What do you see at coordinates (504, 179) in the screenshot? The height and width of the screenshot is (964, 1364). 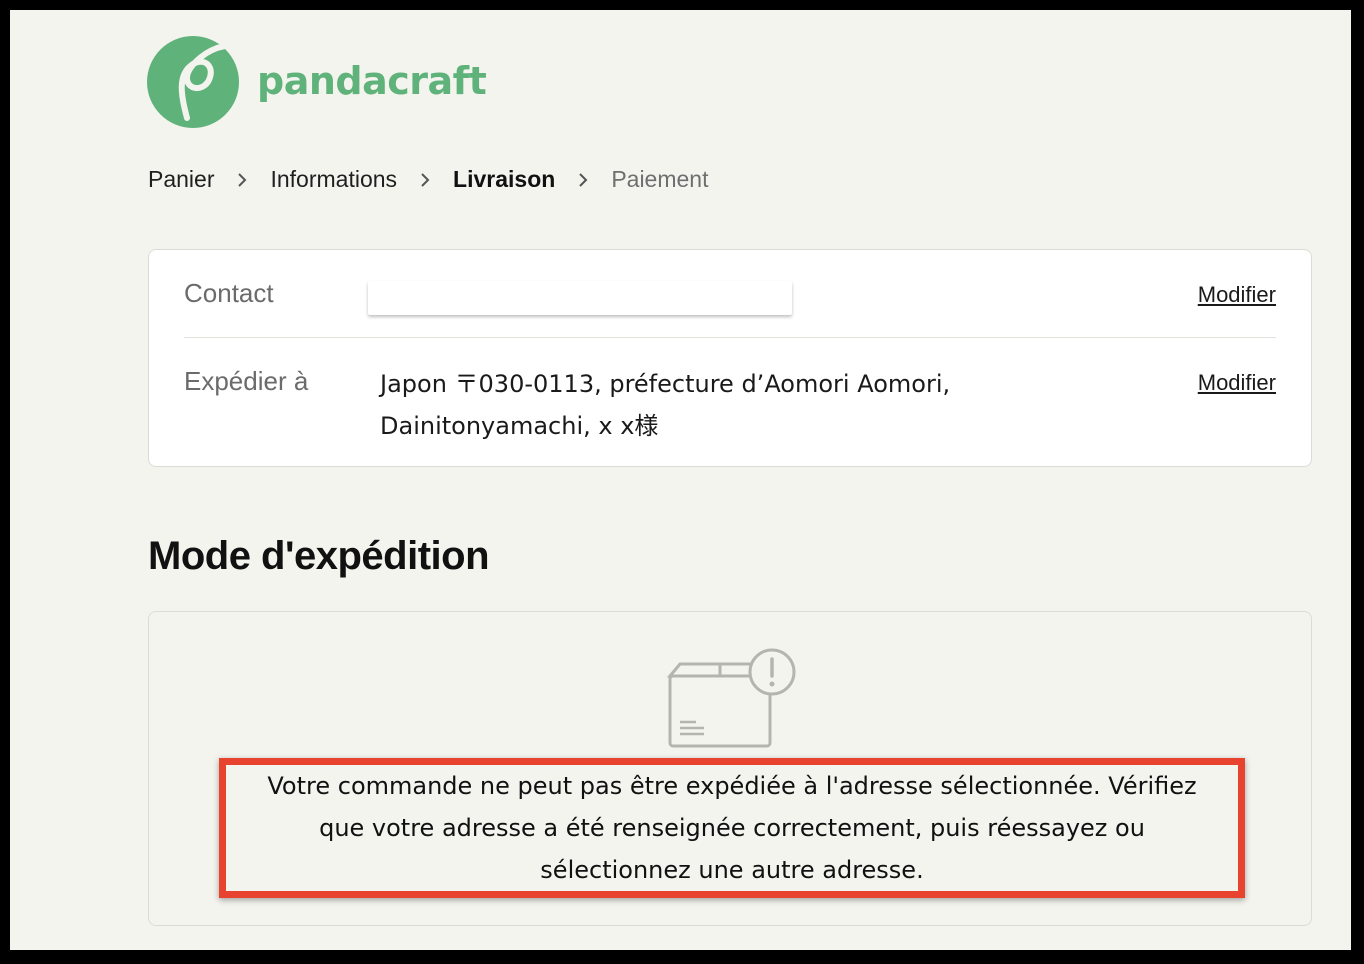 I see `breadcrumb-item-livraison: Livraison` at bounding box center [504, 179].